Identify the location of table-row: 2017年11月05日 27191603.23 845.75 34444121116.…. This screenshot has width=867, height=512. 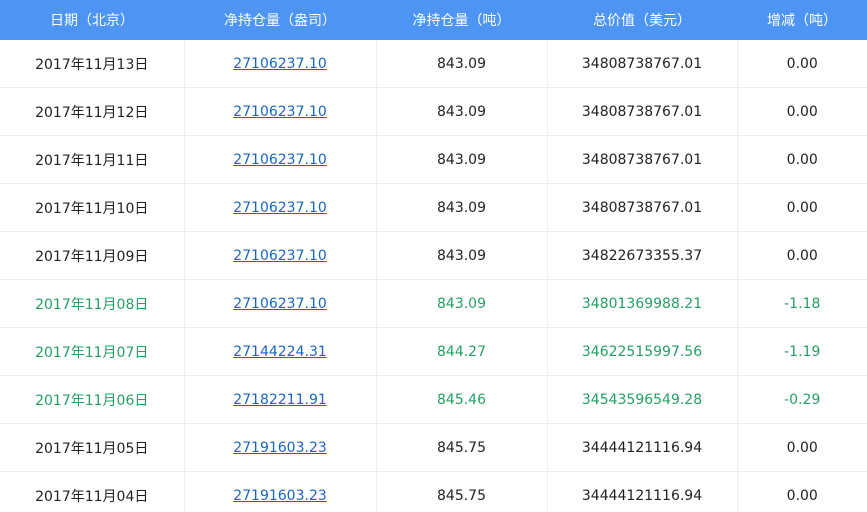
(433, 447).